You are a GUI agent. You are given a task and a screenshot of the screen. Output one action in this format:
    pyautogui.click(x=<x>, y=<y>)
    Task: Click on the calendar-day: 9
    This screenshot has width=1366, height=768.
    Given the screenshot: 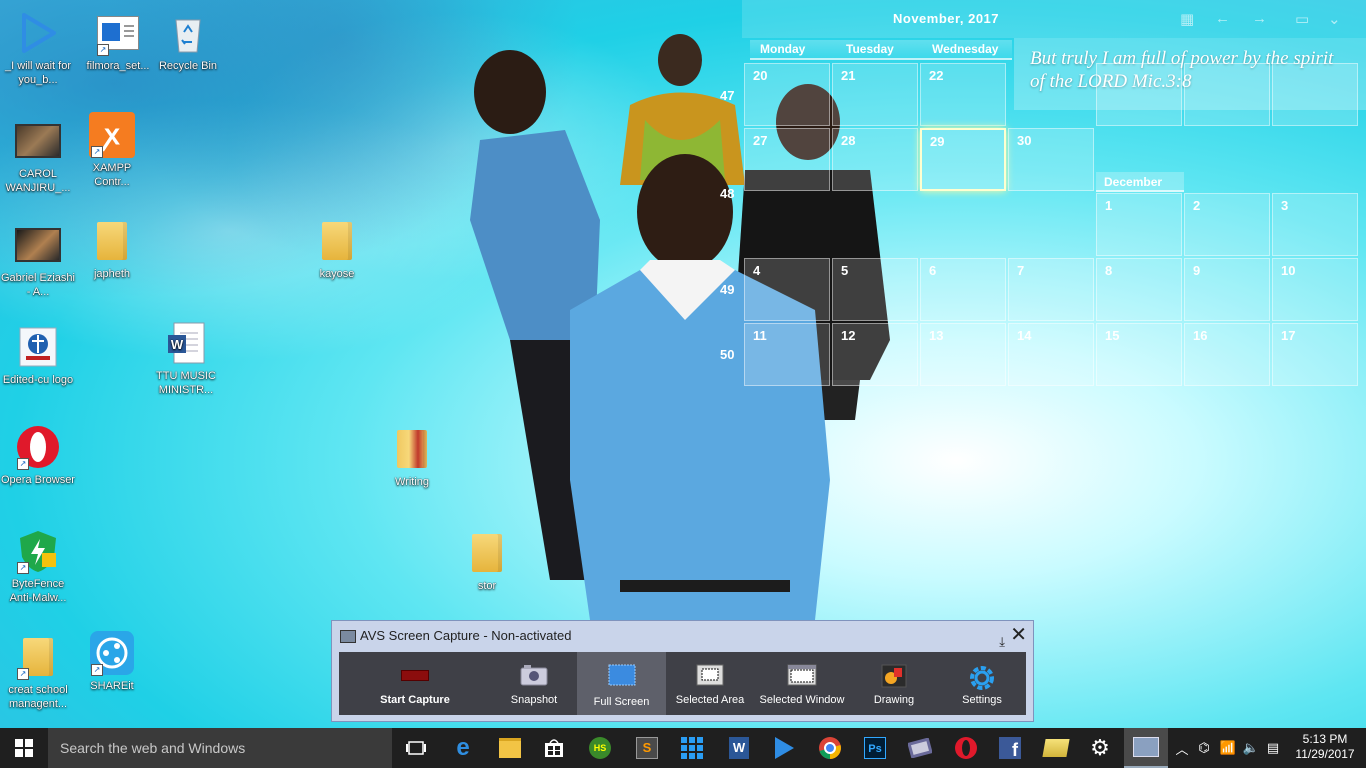 What is the action you would take?
    pyautogui.click(x=1227, y=289)
    